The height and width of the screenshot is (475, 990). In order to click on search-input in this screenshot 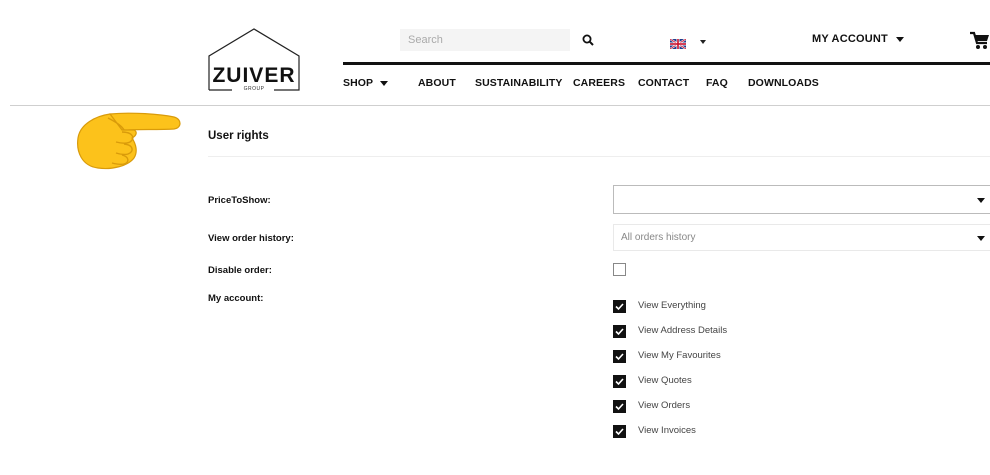, I will do `click(485, 40)`.